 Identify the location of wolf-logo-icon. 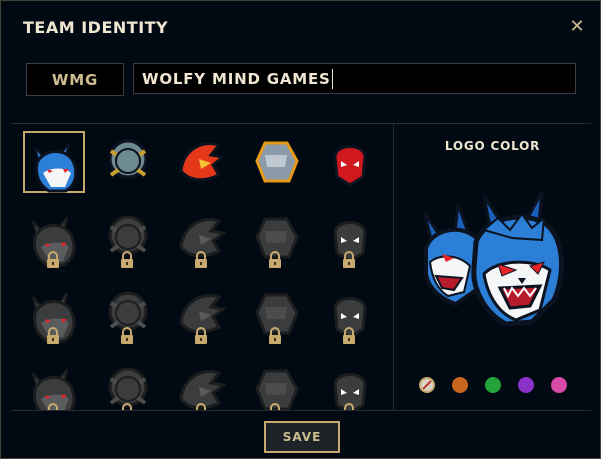
(54, 162).